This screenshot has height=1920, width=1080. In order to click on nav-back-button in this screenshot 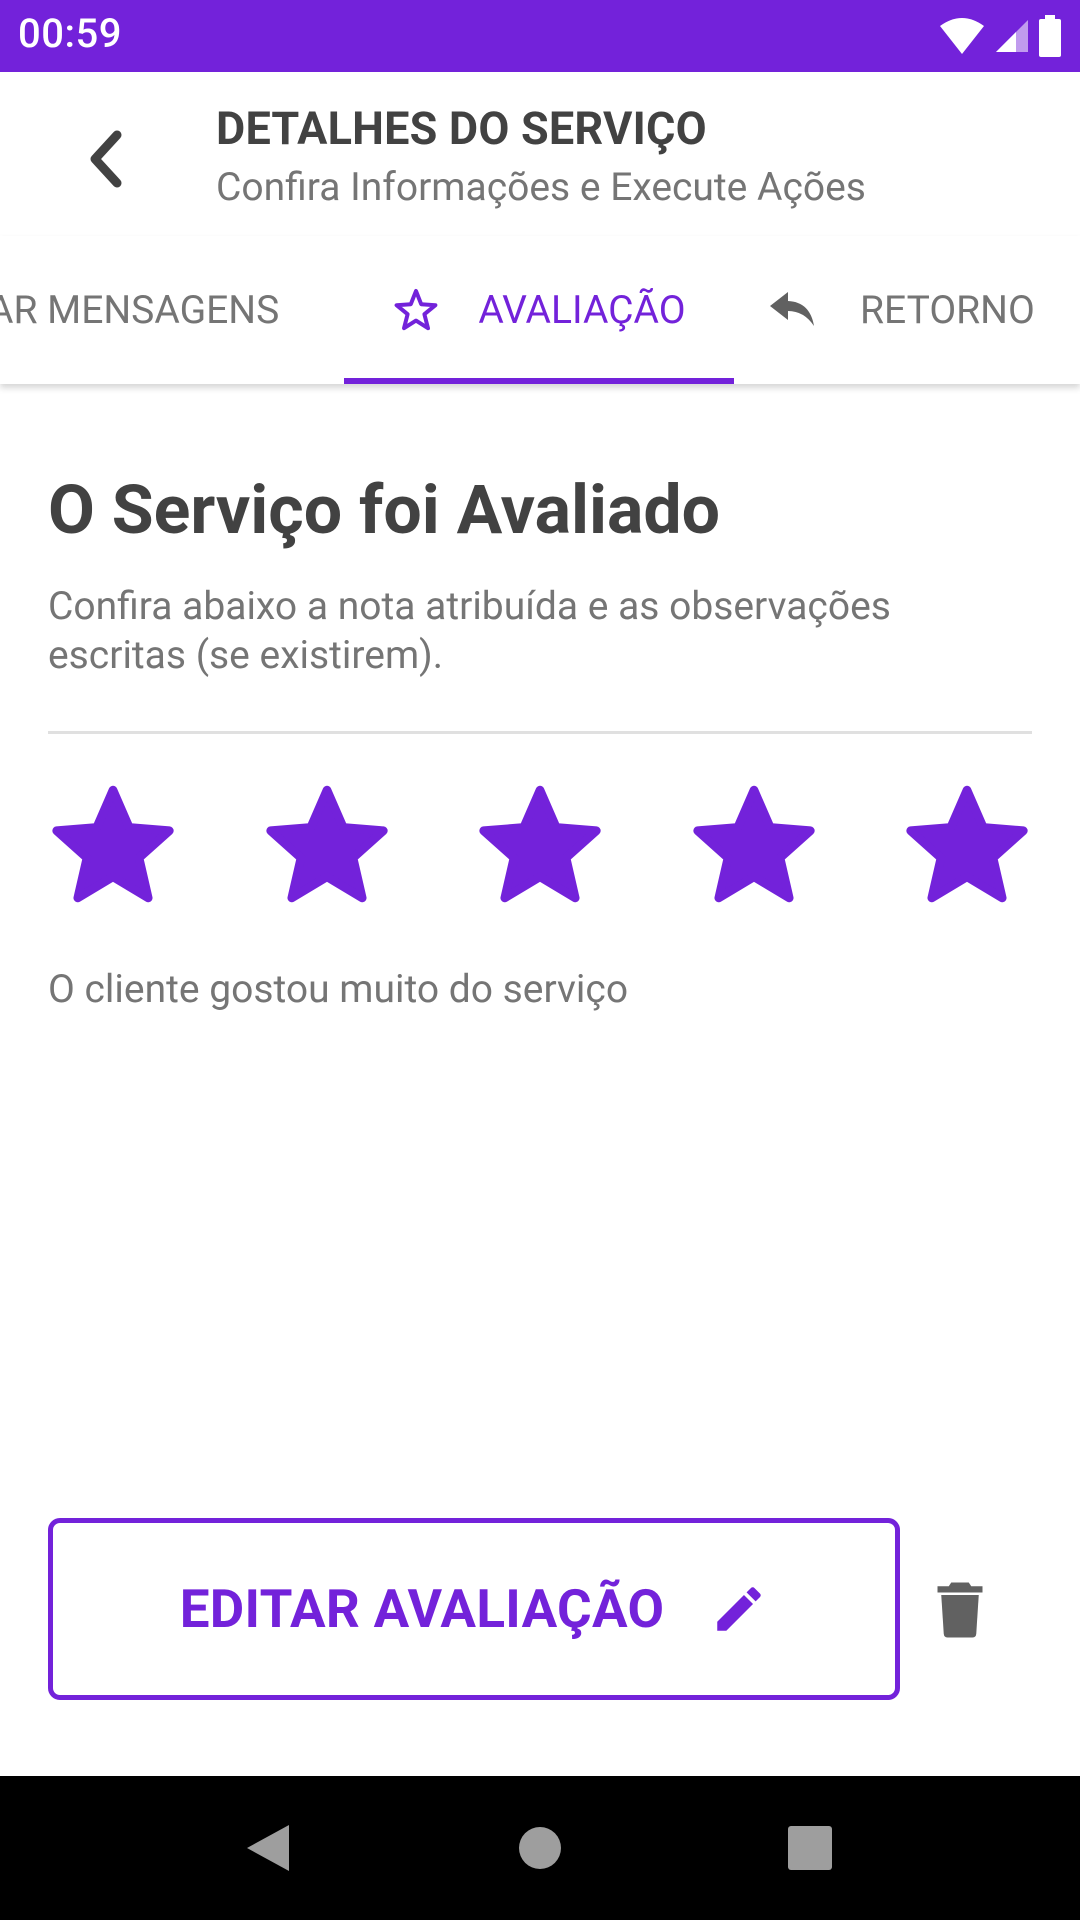, I will do `click(268, 1848)`.